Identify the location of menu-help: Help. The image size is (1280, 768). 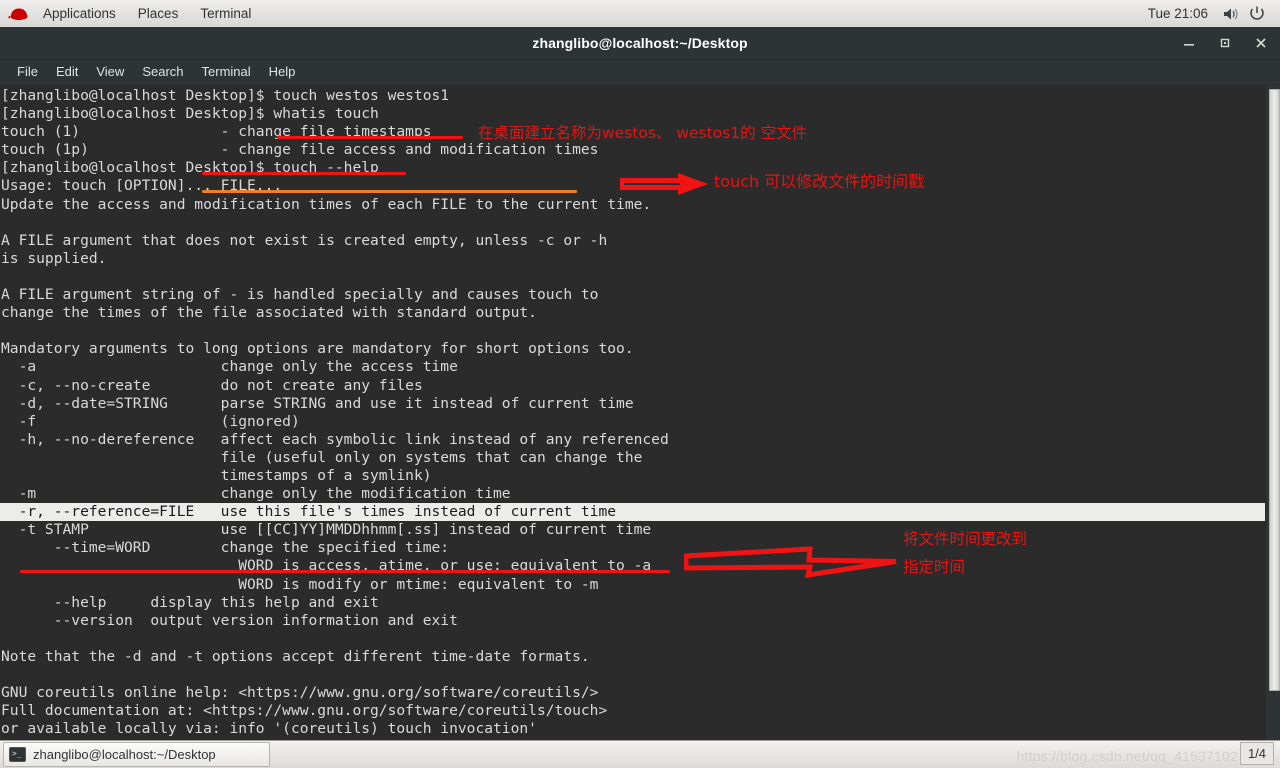
(282, 72).